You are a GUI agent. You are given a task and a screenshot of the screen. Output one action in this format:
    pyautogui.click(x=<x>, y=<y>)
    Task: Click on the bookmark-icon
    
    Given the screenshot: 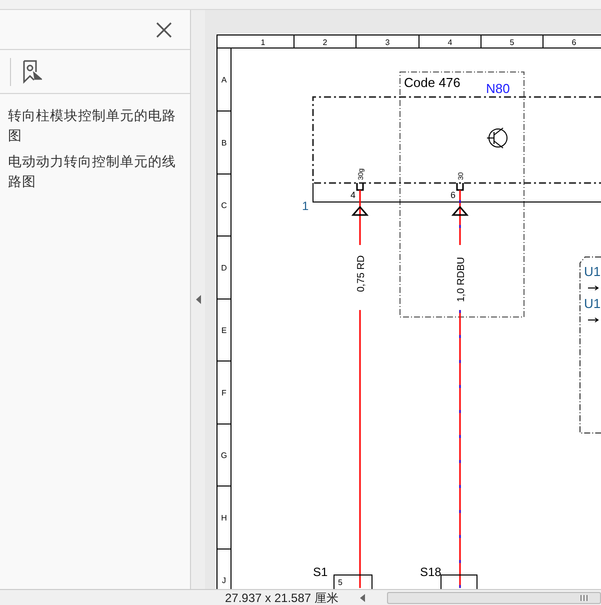 What is the action you would take?
    pyautogui.click(x=32, y=72)
    